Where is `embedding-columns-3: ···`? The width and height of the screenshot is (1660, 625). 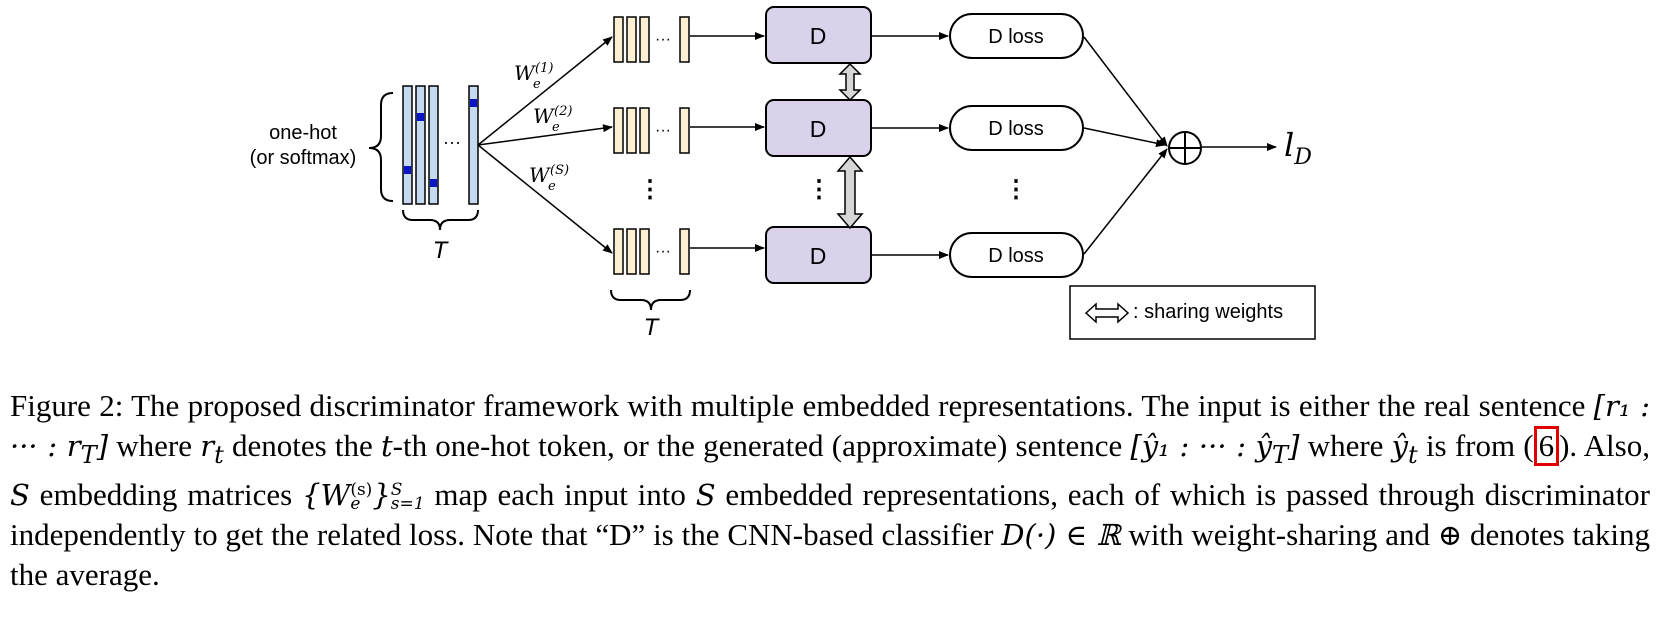 embedding-columns-3: ··· is located at coordinates (689, 251).